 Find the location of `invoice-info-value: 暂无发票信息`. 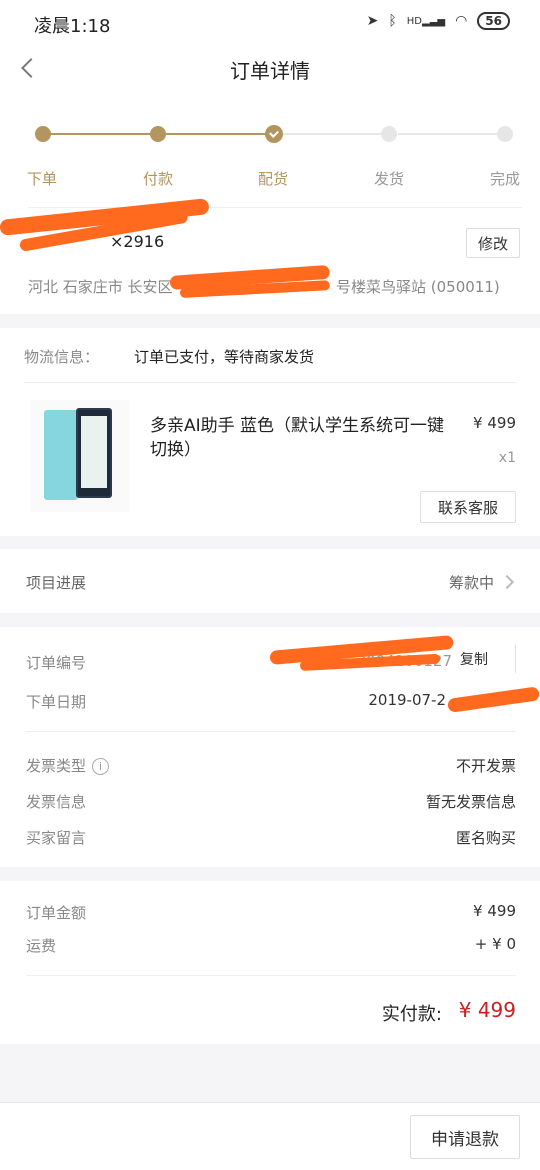

invoice-info-value: 暂无发票信息 is located at coordinates (470, 802).